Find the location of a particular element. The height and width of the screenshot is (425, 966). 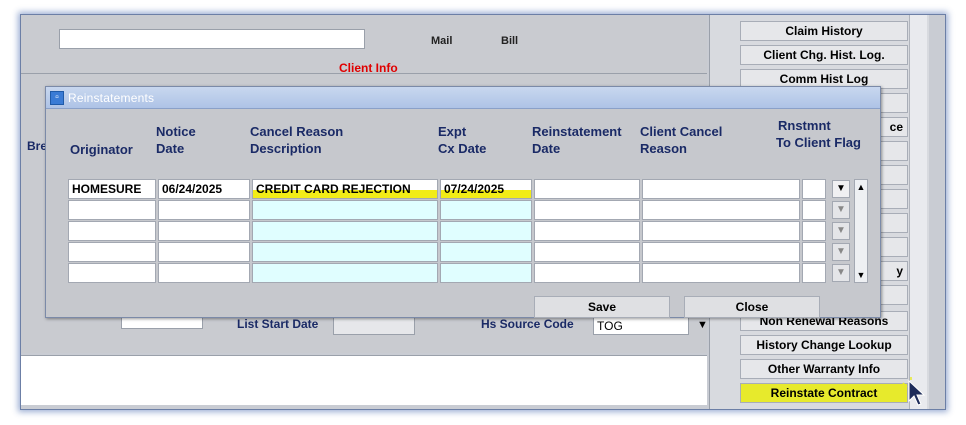

client-chg-hist-log-button: Client Chg. Hist. Log. is located at coordinates (824, 55).